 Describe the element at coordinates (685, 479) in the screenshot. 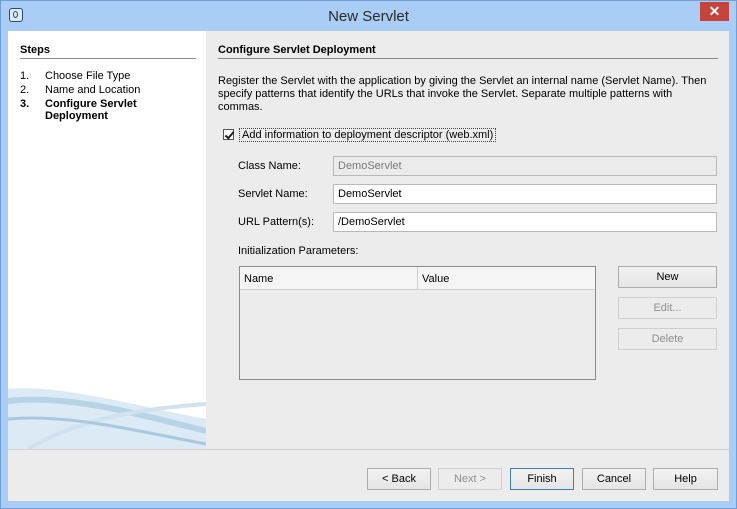

I see `help-button: Help` at that location.